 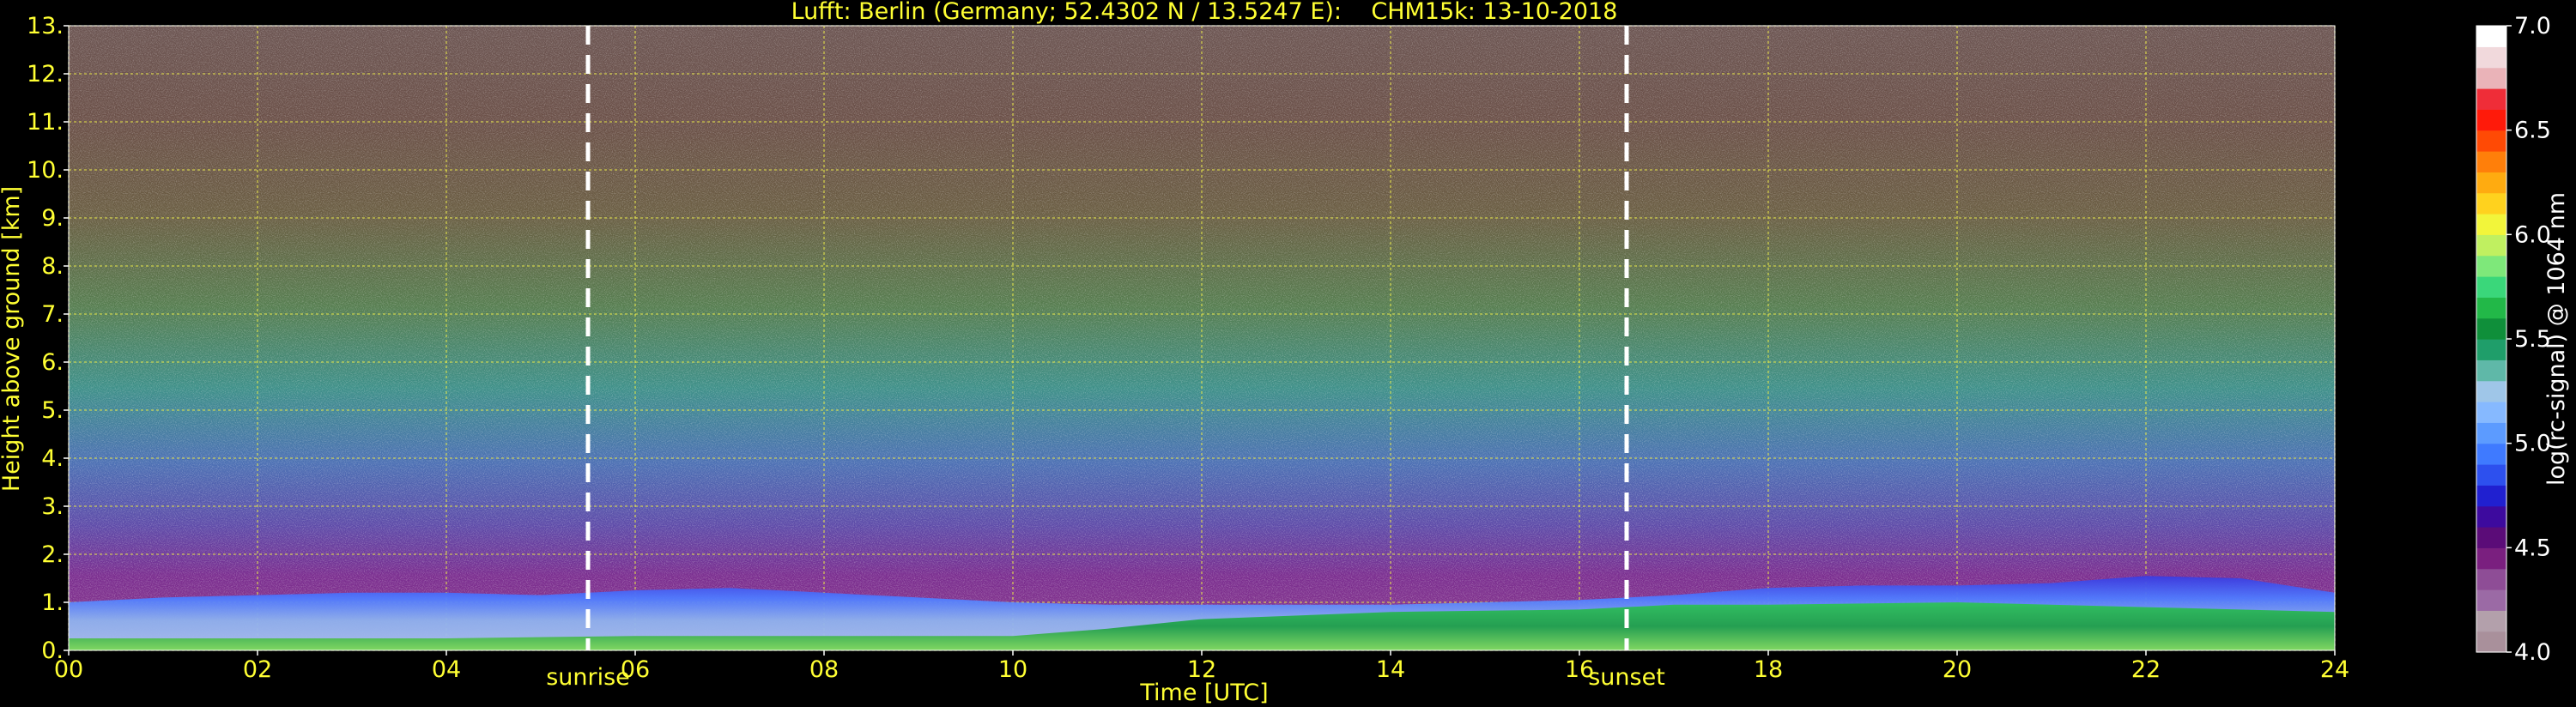 What do you see at coordinates (1957, 670) in the screenshot?
I see `x-tick-label: 20` at bounding box center [1957, 670].